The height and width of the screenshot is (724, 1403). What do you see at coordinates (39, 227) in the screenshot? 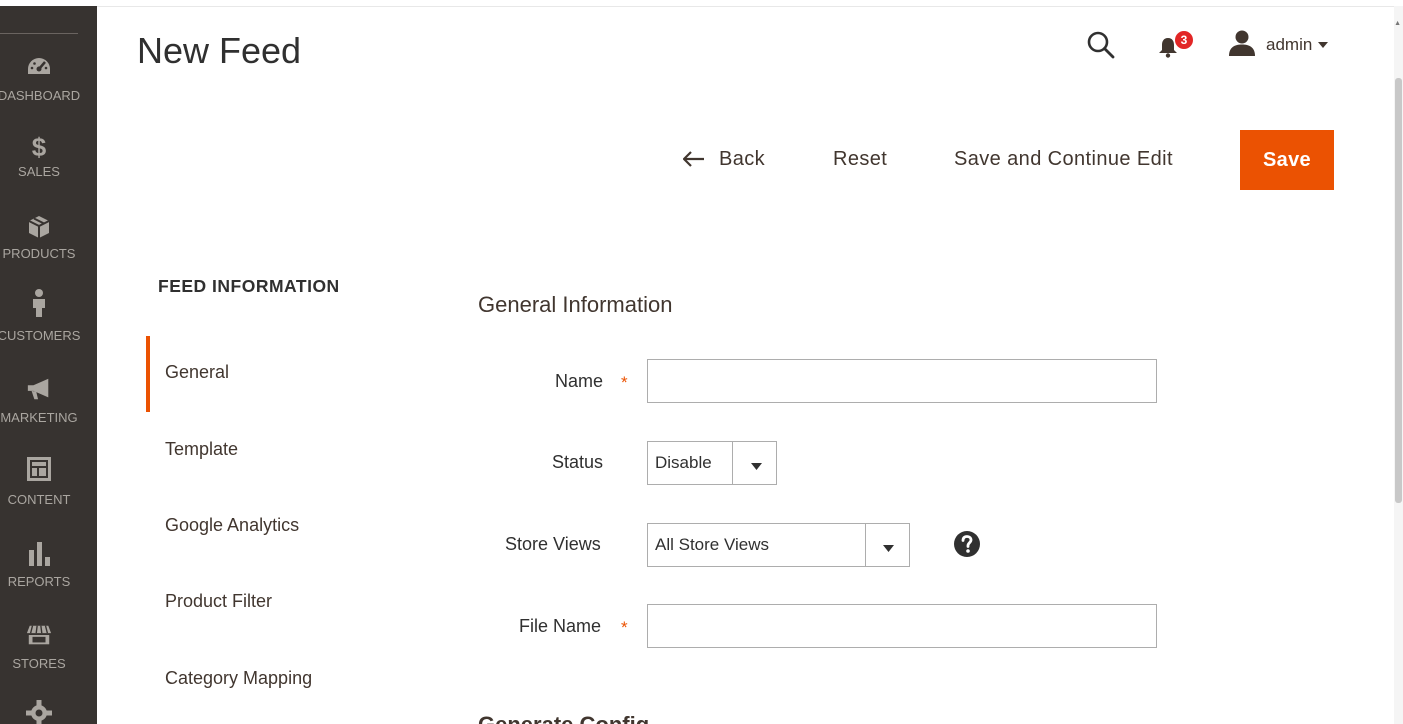
I see `box-icon` at bounding box center [39, 227].